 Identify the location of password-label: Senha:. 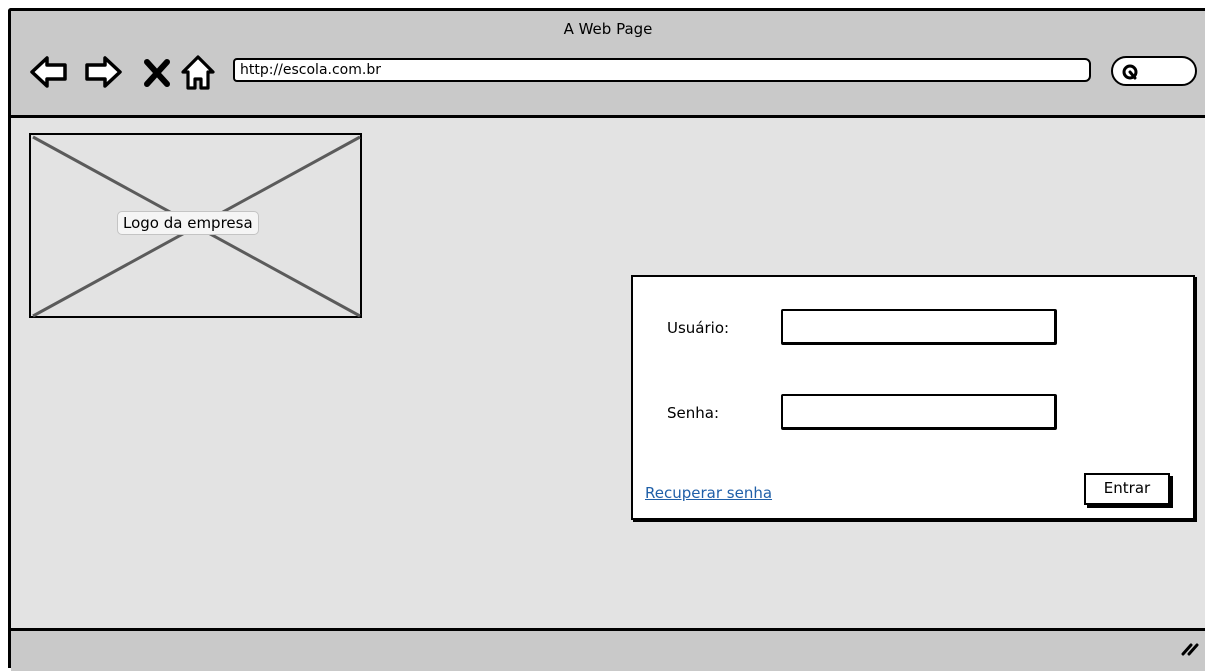
(693, 413).